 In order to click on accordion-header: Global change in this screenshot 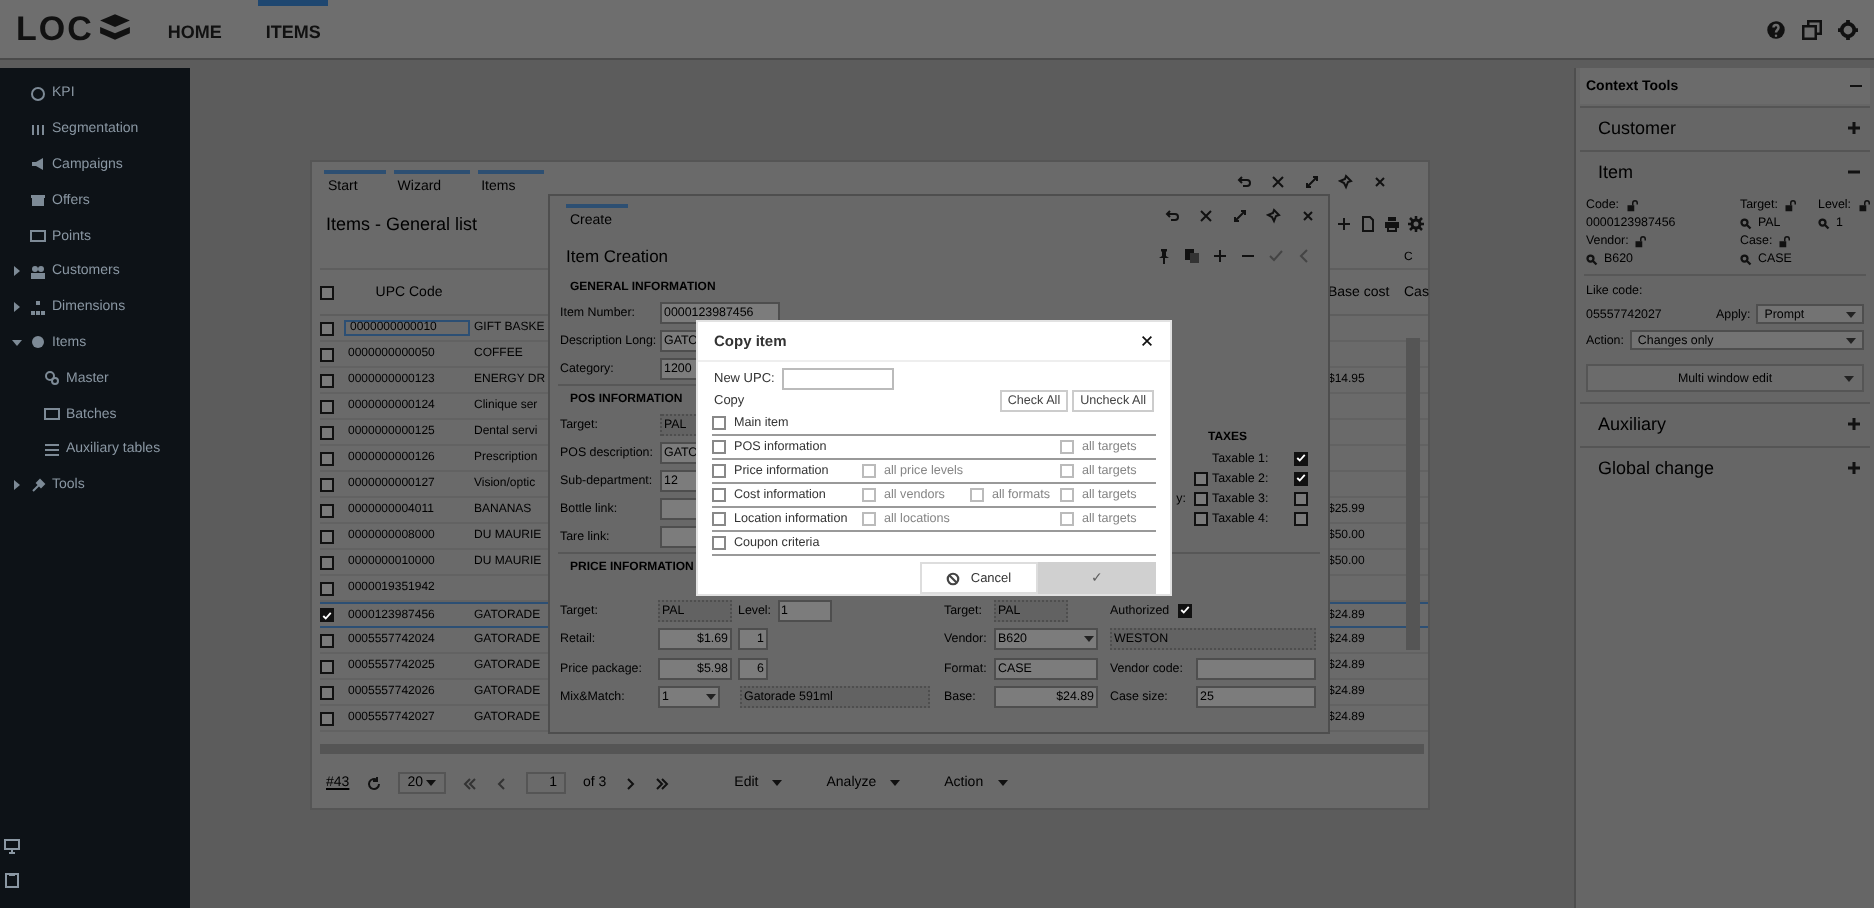, I will do `click(1725, 467)`.